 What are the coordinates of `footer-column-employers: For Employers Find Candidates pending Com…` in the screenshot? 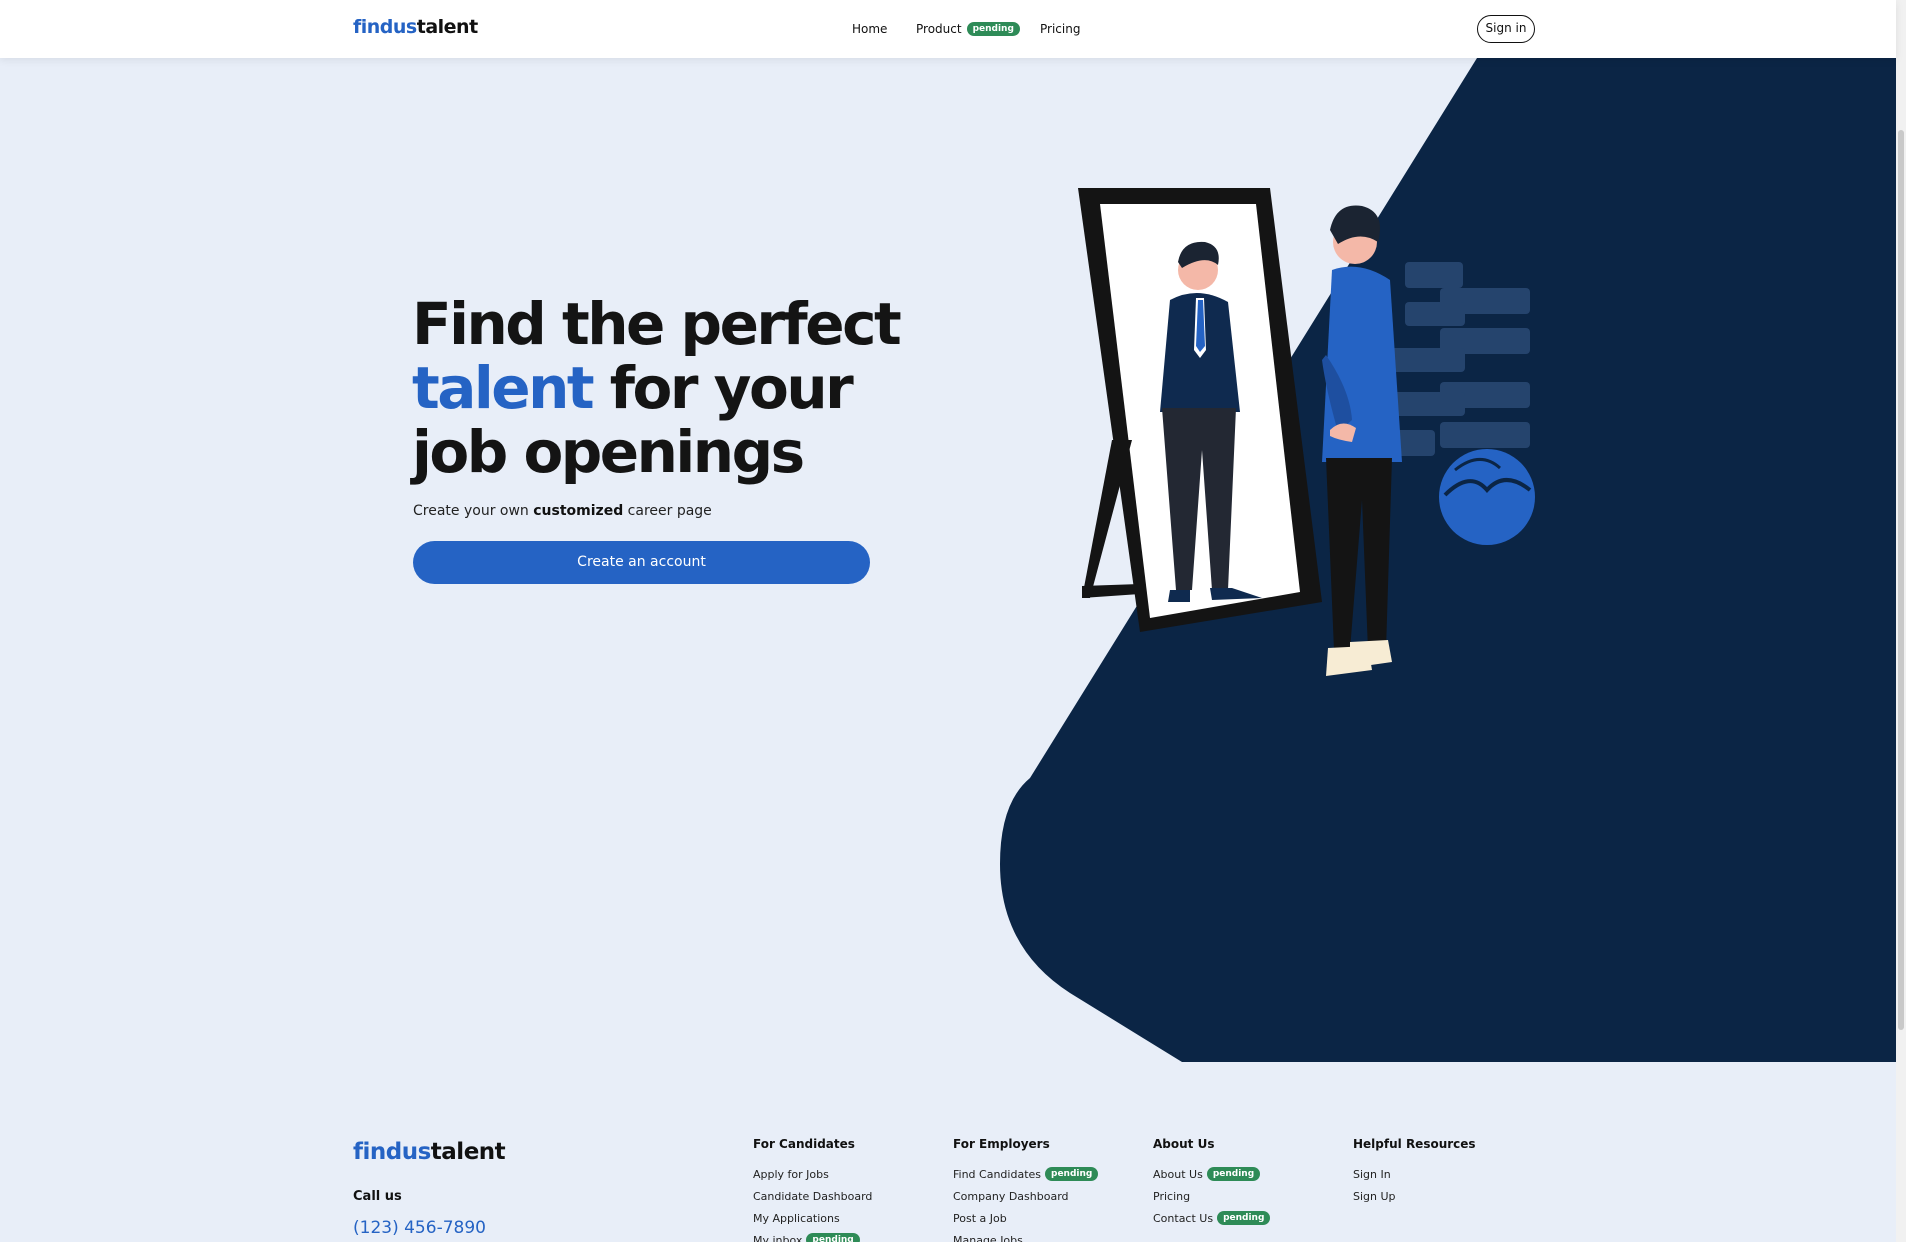 It's located at (1026, 1189).